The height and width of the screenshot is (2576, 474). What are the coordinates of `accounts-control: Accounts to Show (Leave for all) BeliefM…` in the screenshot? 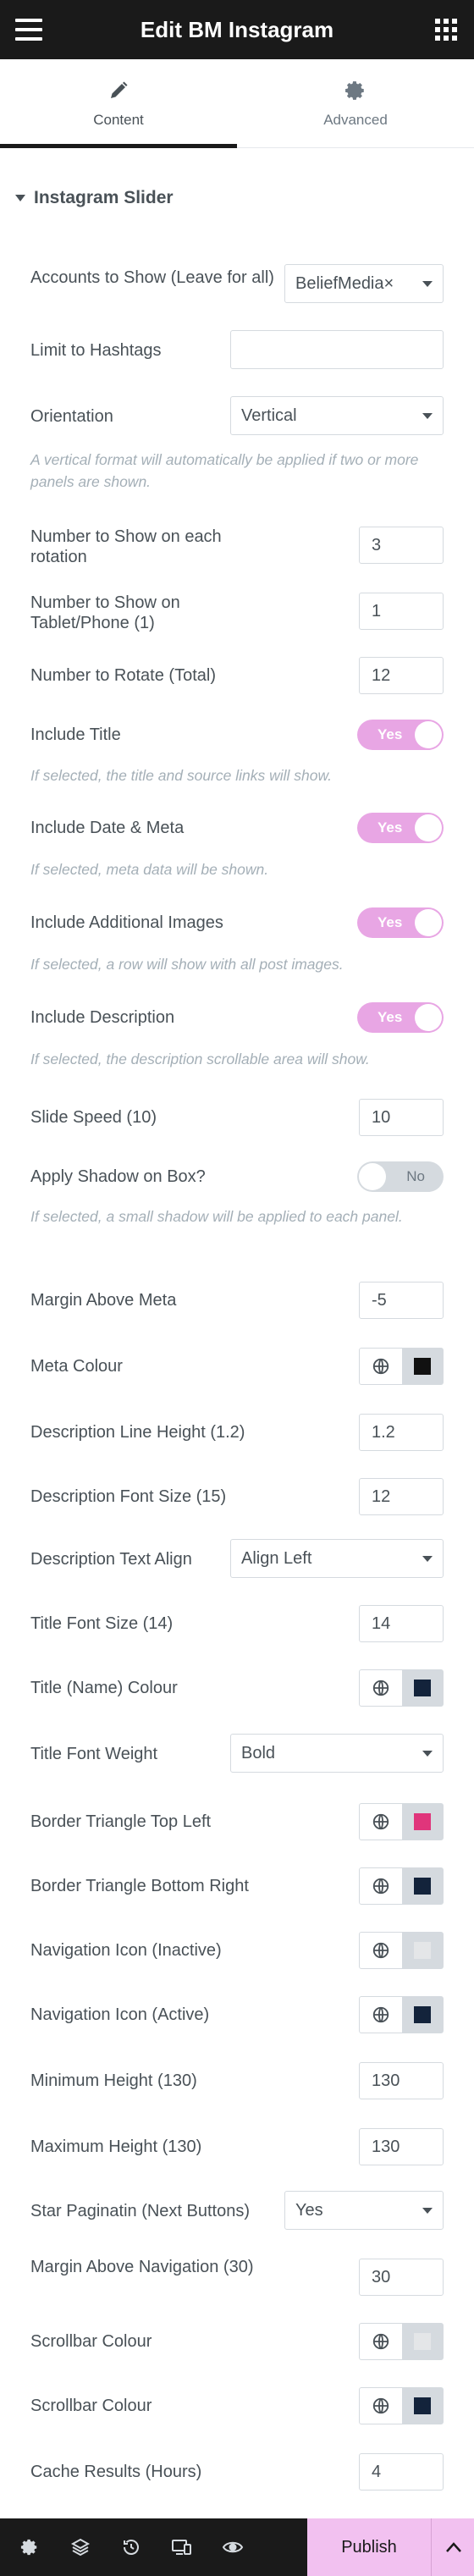 It's located at (237, 288).